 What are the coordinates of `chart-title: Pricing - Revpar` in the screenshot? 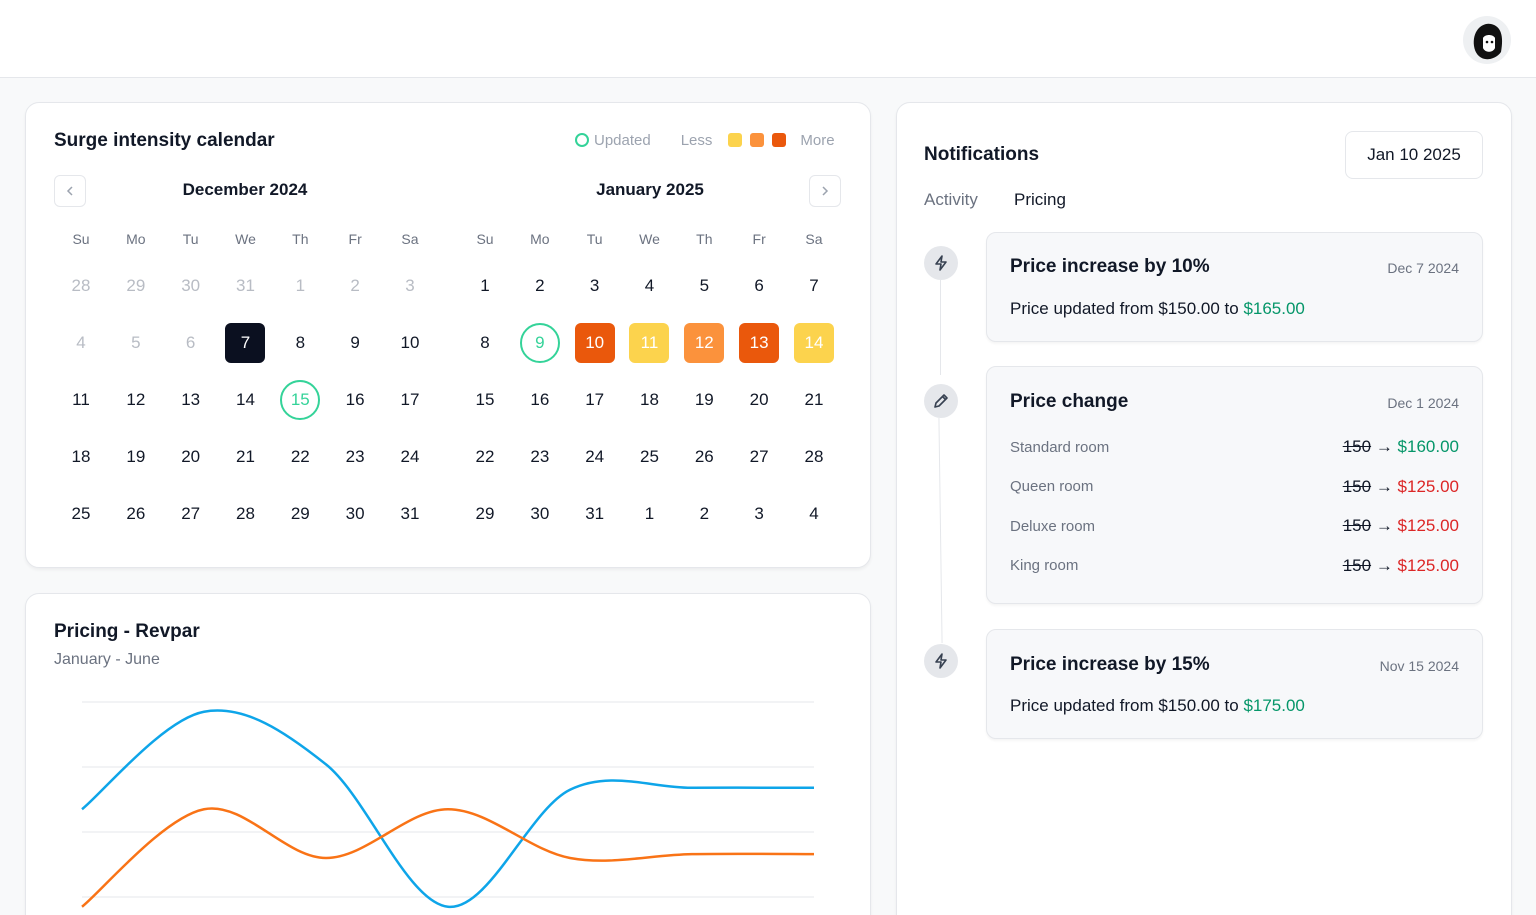 It's located at (127, 631).